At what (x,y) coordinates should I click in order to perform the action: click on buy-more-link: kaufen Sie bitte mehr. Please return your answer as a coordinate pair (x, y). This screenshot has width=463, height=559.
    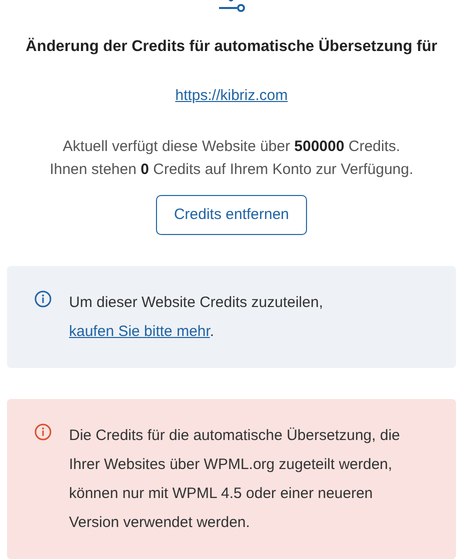
    Looking at the image, I should click on (139, 331).